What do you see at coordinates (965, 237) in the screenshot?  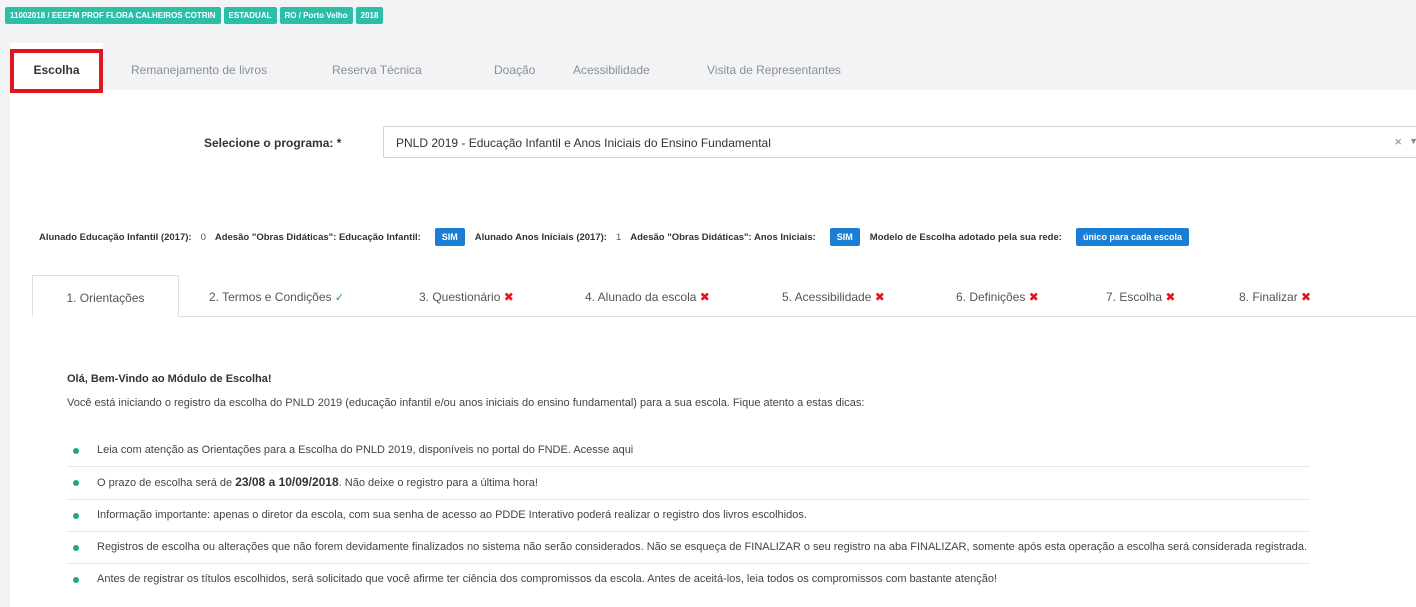 I see `modelo-label: Modelo de Escolha adotado pela sua rede:` at bounding box center [965, 237].